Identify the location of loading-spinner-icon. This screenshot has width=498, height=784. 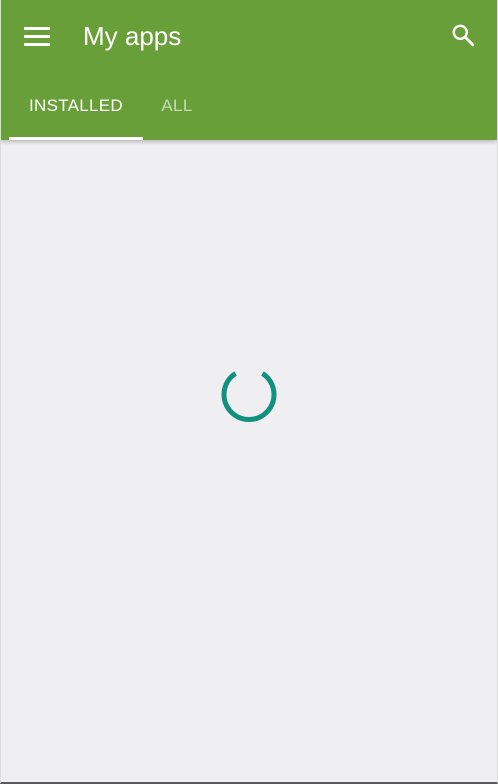
(249, 396).